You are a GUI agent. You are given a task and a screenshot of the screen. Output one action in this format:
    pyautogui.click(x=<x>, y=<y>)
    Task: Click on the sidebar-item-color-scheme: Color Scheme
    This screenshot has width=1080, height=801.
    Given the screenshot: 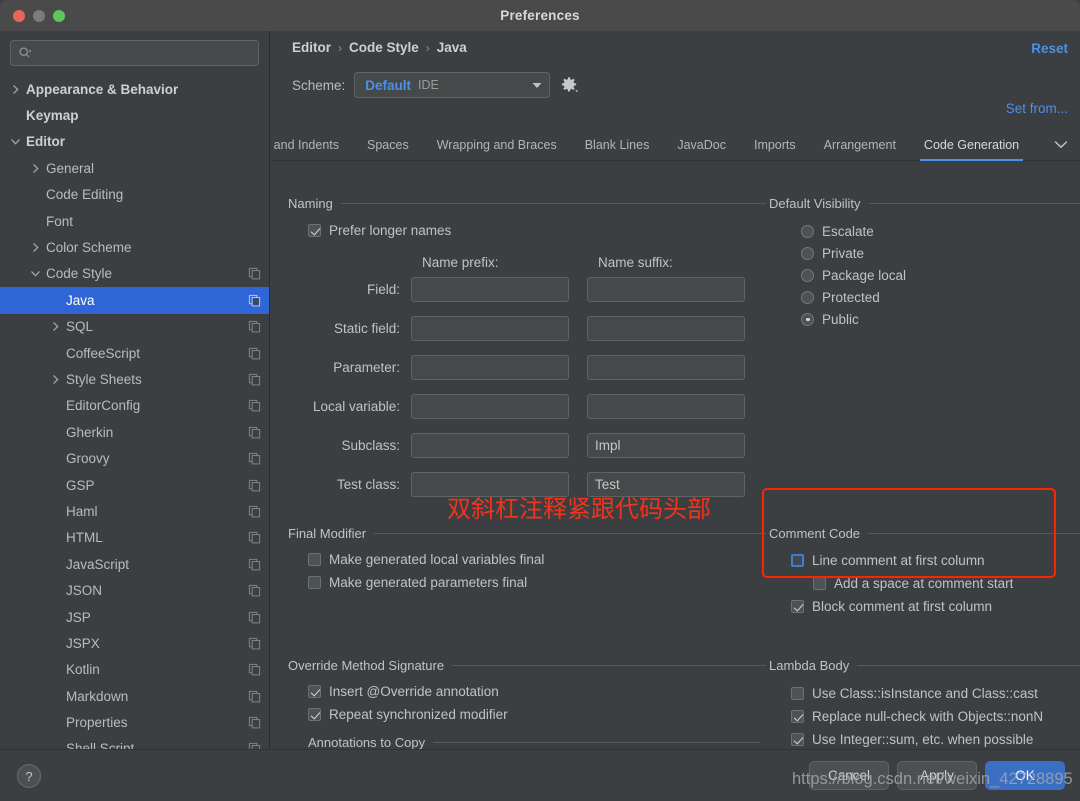 What is the action you would take?
    pyautogui.click(x=134, y=247)
    